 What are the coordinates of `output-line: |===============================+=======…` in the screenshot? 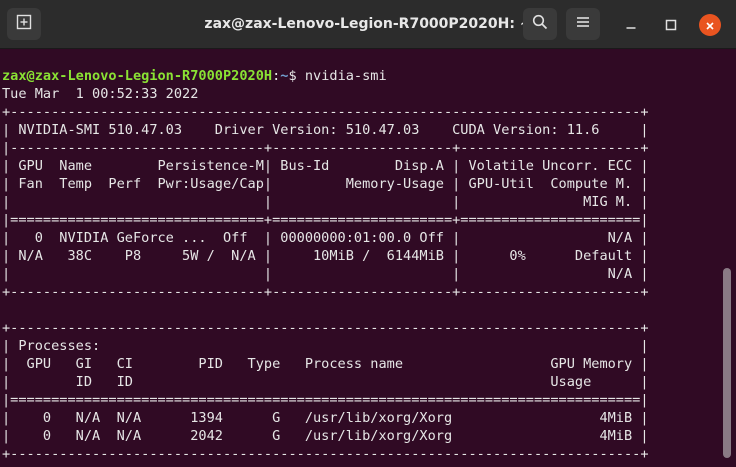 It's located at (325, 220).